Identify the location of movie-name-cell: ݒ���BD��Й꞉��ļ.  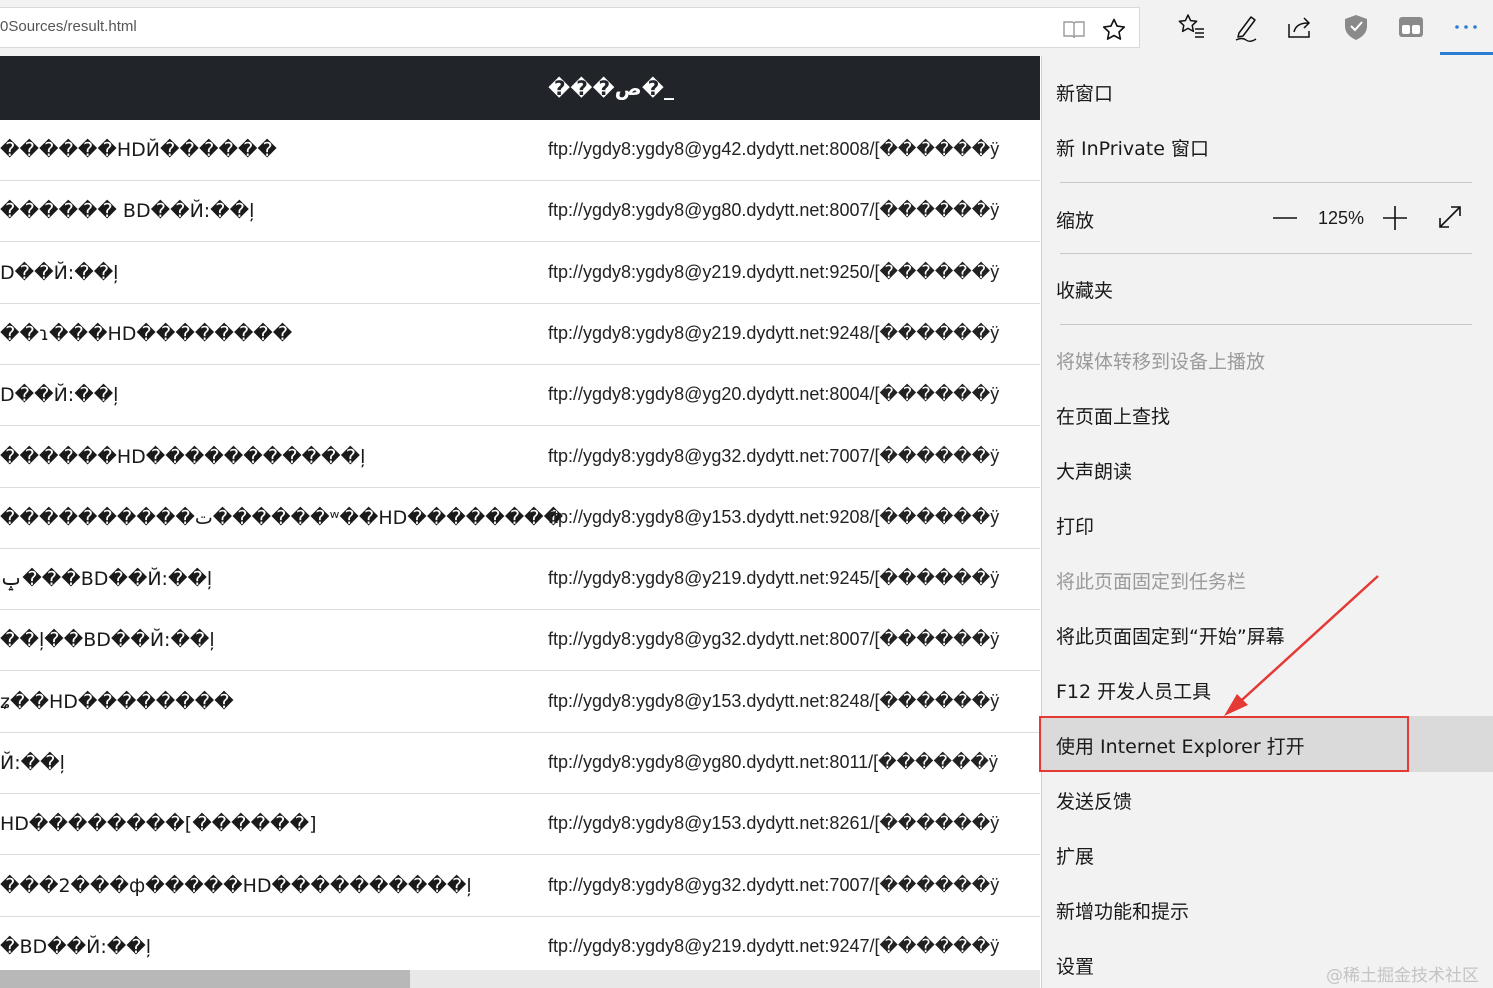
(106, 579).